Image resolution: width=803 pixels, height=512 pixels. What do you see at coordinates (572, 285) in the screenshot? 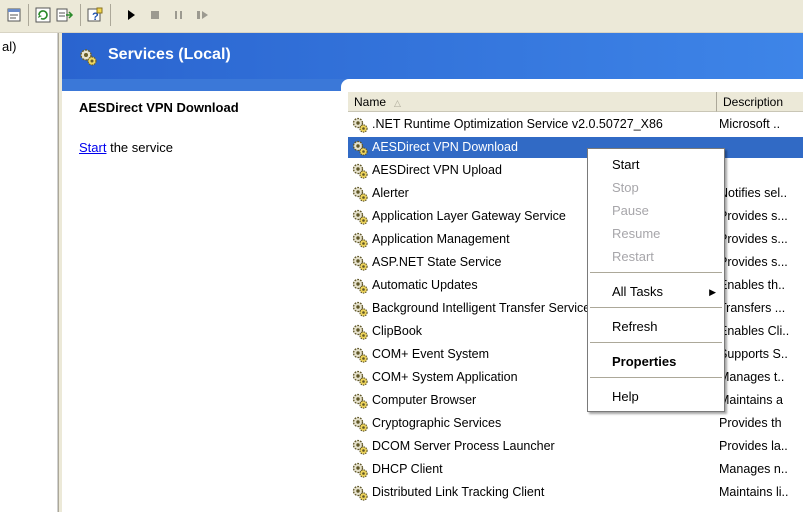
I see `table-row: Automatic Updates Enables th..` at bounding box center [572, 285].